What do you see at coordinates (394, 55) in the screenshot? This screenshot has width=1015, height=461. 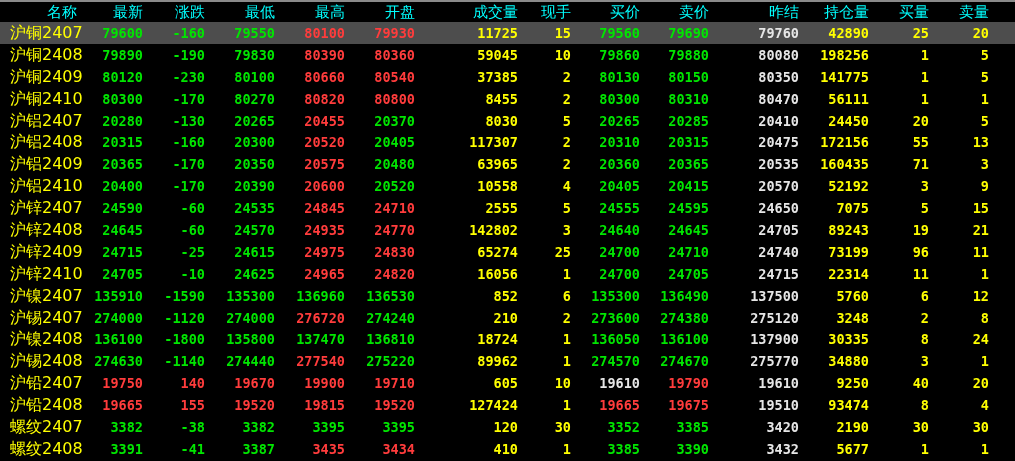 I see `table-cell-text: 80360` at bounding box center [394, 55].